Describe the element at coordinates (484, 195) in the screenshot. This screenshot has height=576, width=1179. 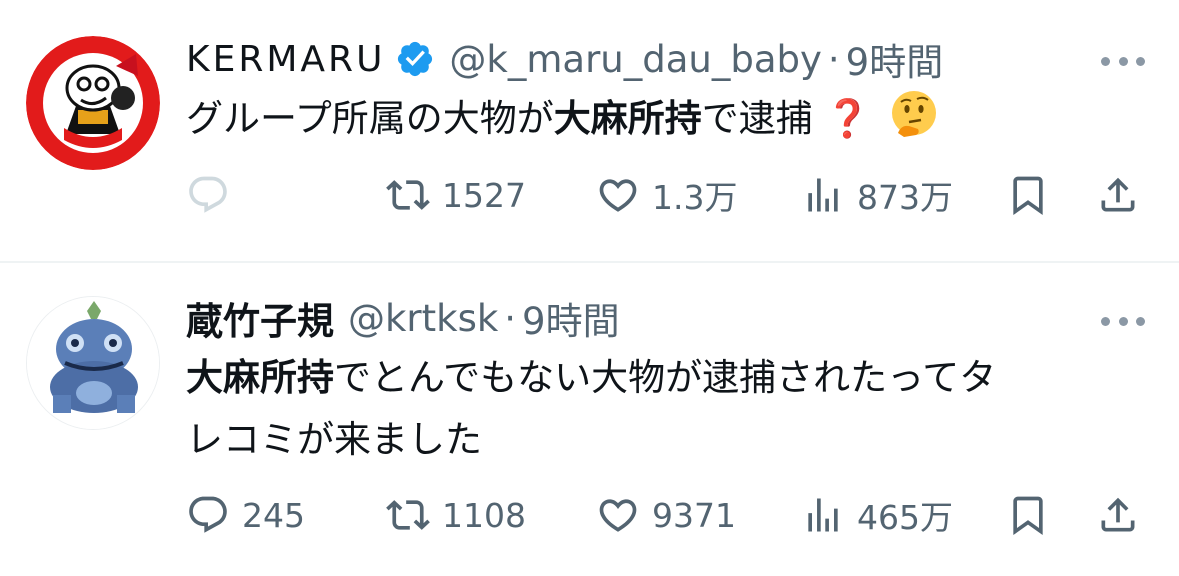
I see `retweet-count: 1527` at that location.